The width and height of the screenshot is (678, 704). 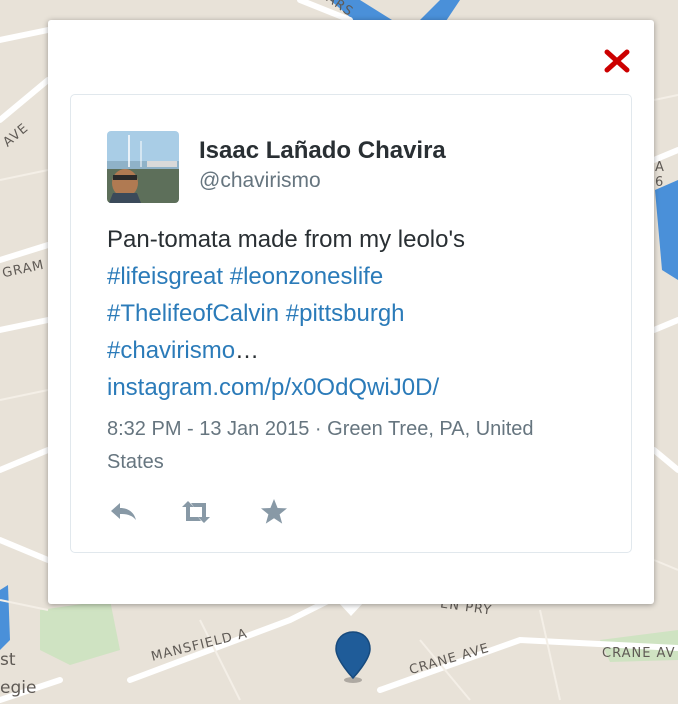 I want to click on close-x-icon, so click(x=617, y=61).